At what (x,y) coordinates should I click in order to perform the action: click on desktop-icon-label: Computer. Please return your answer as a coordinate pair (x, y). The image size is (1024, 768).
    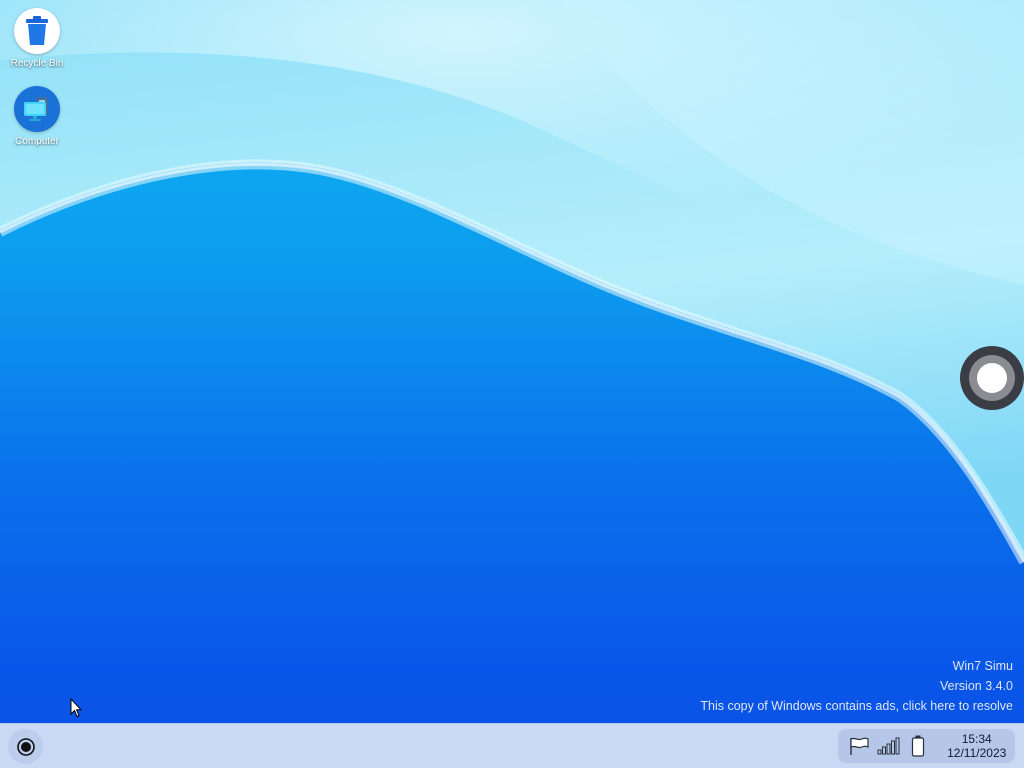
    Looking at the image, I should click on (37, 141).